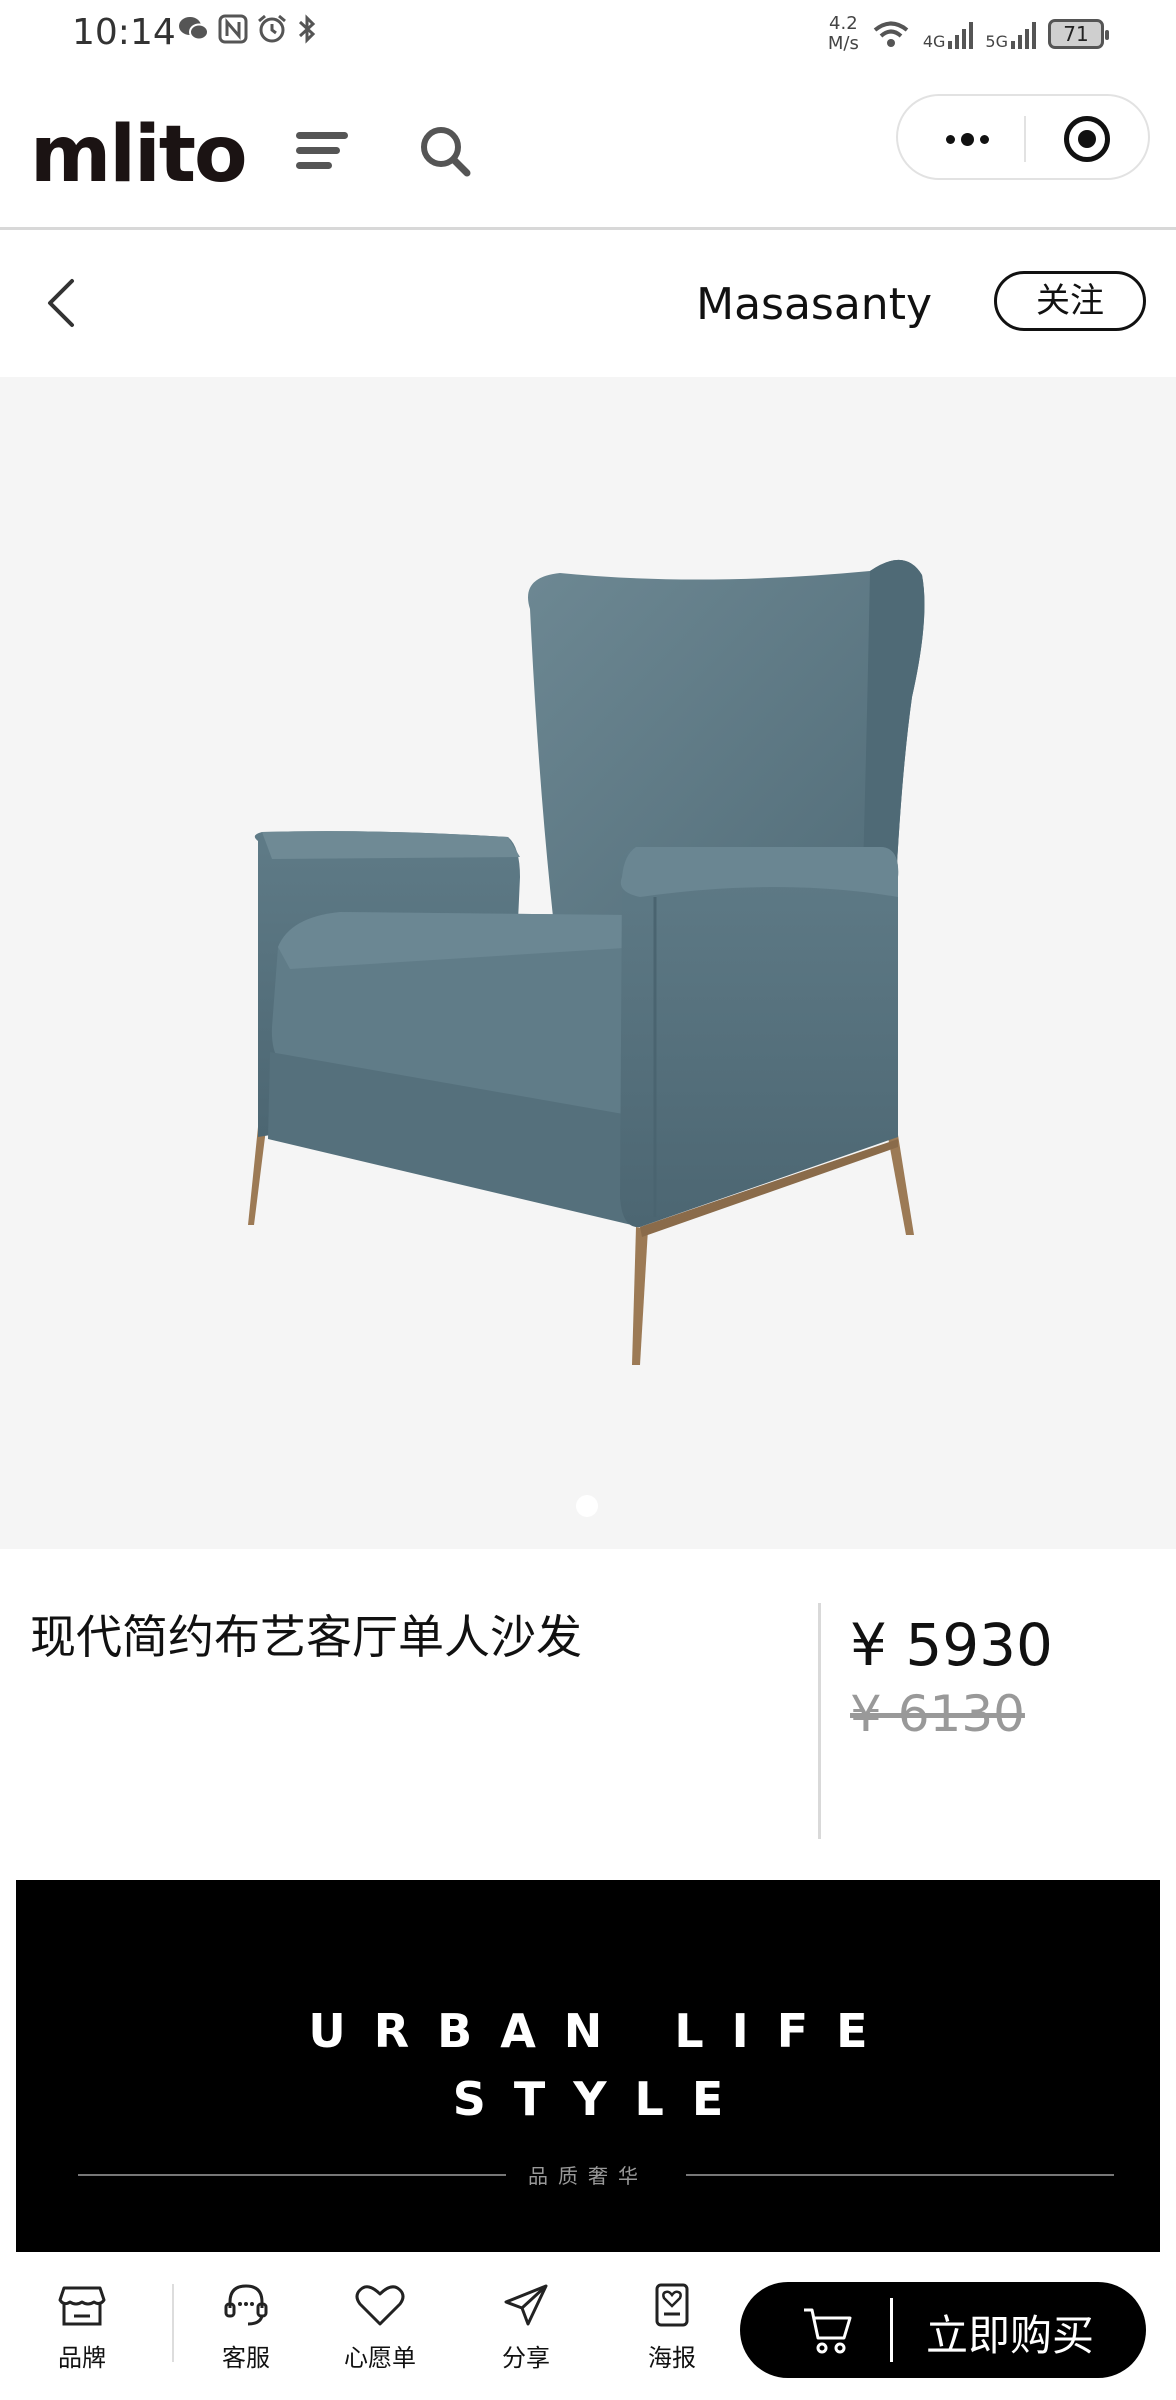 This screenshot has width=1176, height=2400. I want to click on shopping-cart-icon, so click(828, 2331).